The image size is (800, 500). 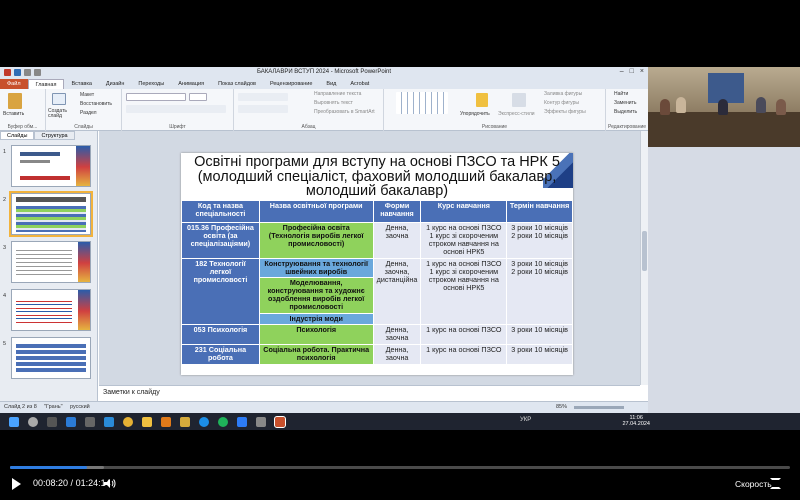 I want to click on task-view-icon, so click(x=52, y=421).